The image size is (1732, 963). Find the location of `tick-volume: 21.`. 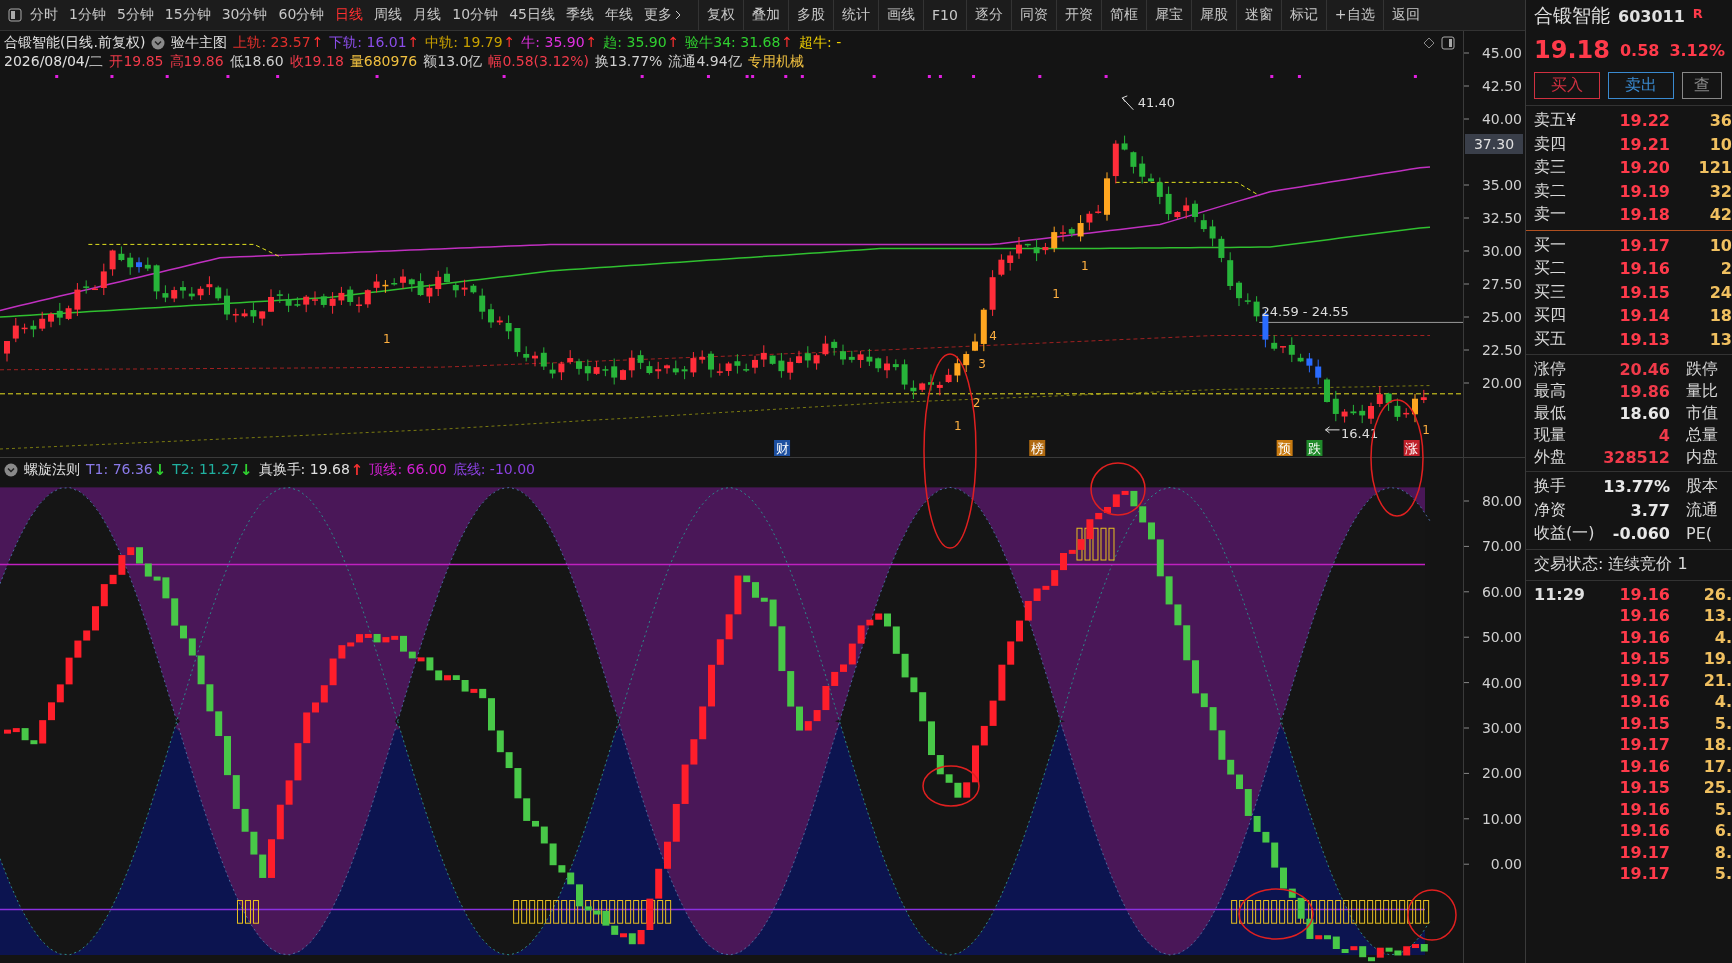

tick-volume: 21. is located at coordinates (1717, 680).